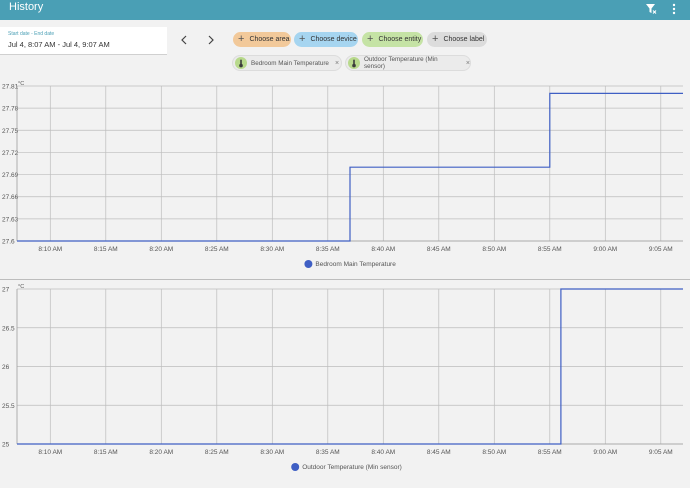 This screenshot has height=488, width=690. Describe the element at coordinates (8, 328) in the screenshot. I see `y-tick-label: 26.5` at that location.